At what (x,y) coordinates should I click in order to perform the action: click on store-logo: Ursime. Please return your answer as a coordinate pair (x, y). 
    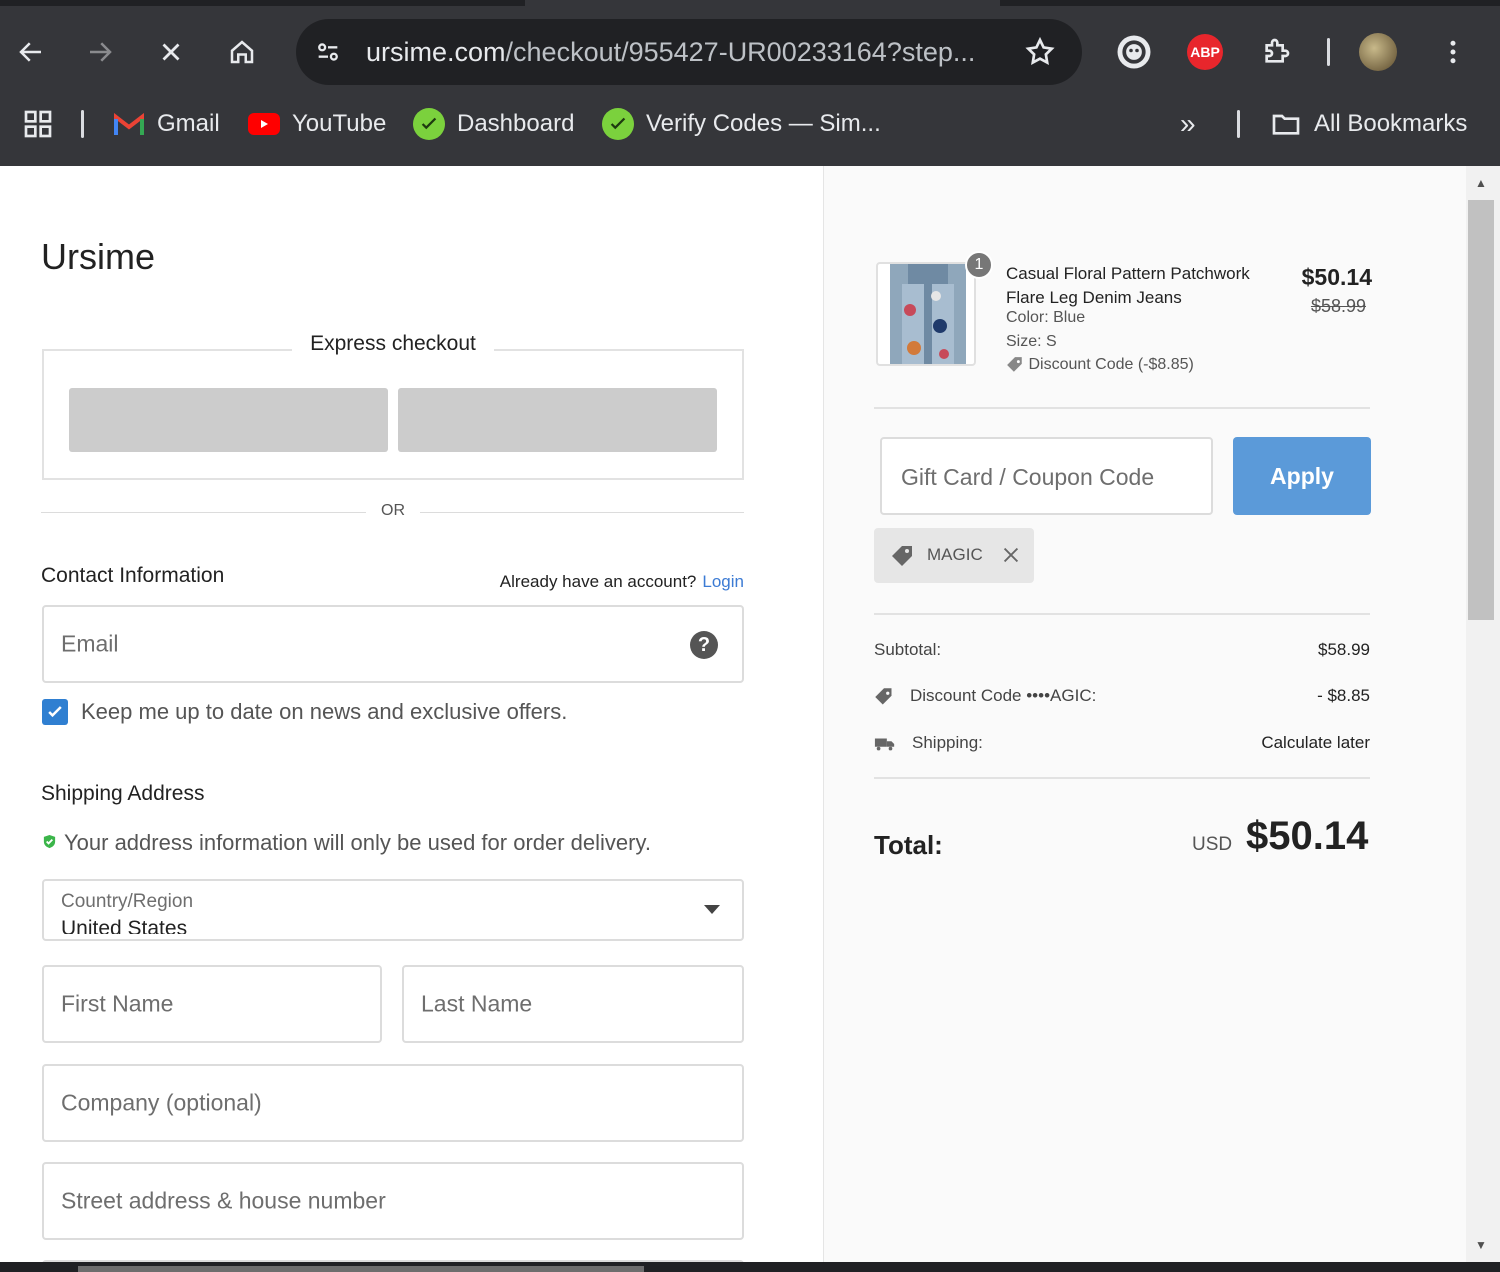
    Looking at the image, I should click on (98, 257).